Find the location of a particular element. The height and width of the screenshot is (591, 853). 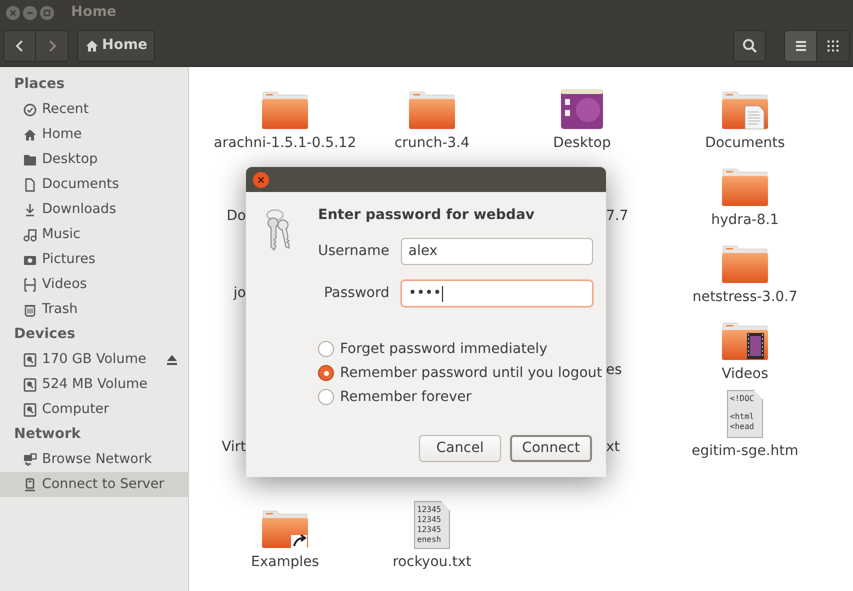

search-button is located at coordinates (749, 46).